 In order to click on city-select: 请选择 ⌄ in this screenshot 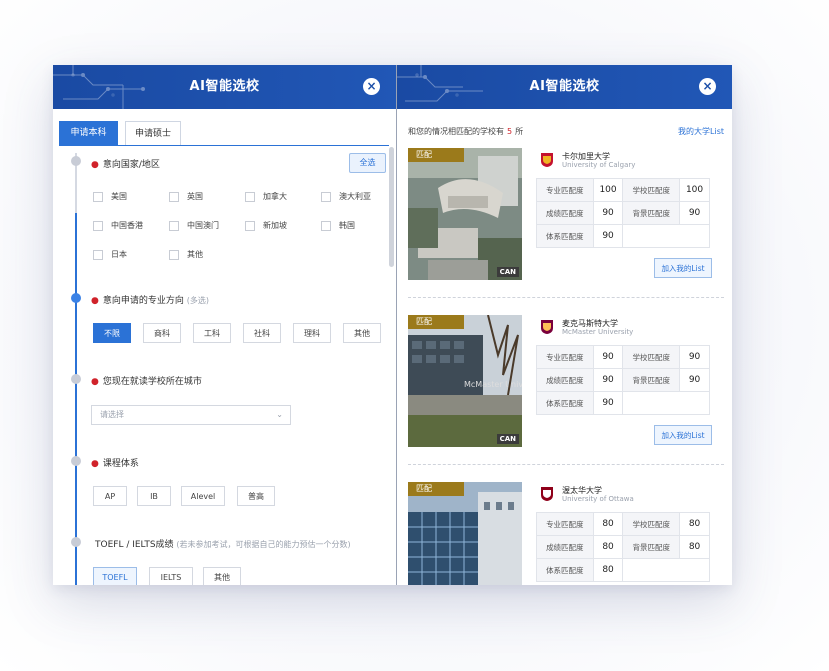, I will do `click(191, 415)`.